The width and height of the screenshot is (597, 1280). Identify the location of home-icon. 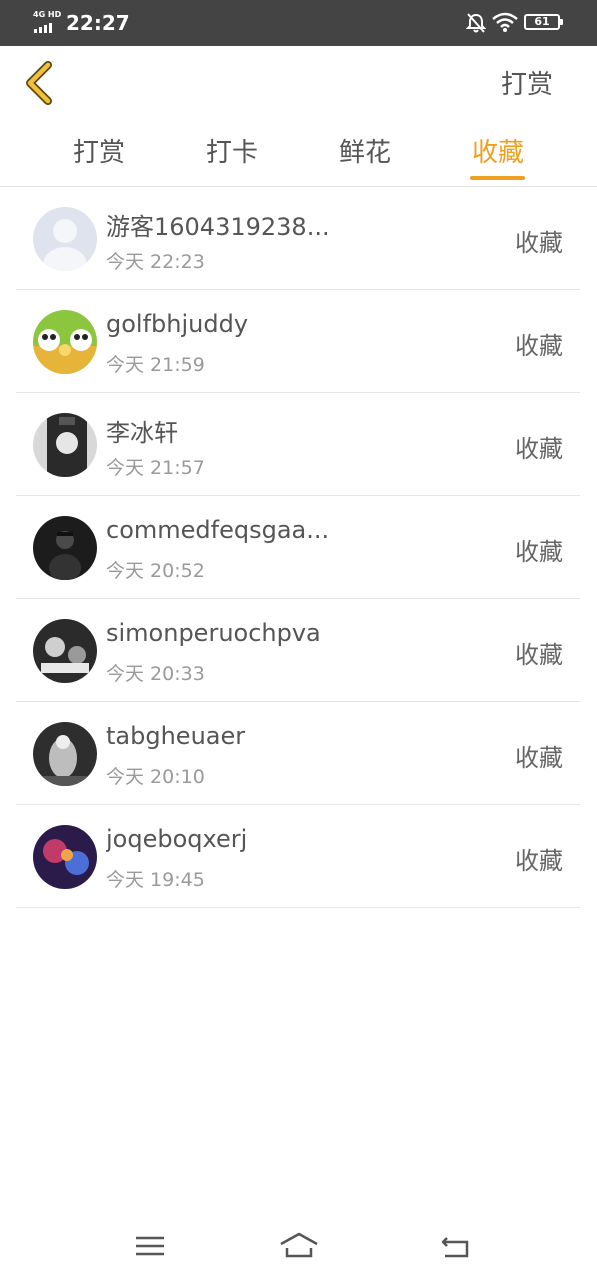
(299, 1246).